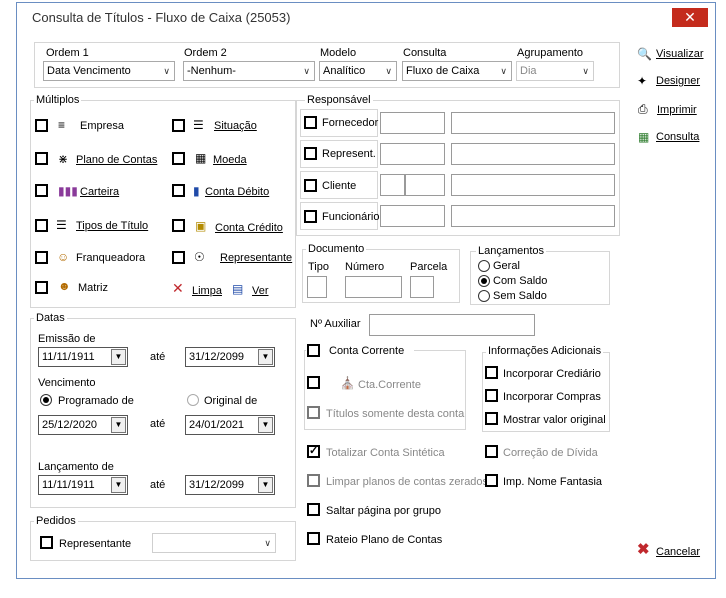 The width and height of the screenshot is (726, 598). I want to click on programado-radio, so click(46, 400).